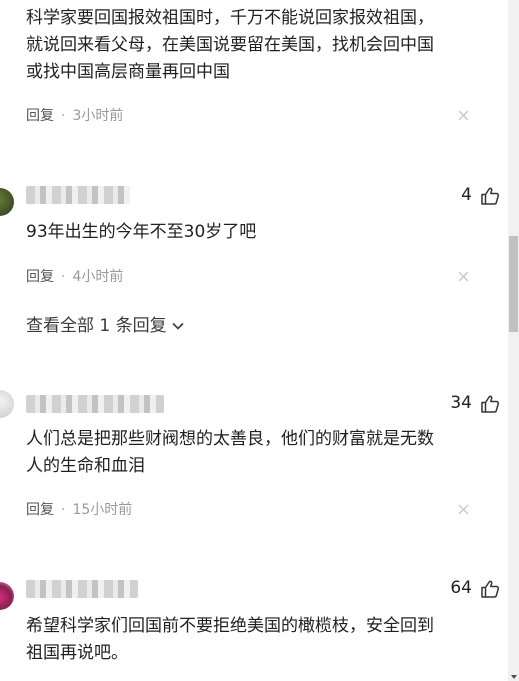 The width and height of the screenshot is (519, 681). Describe the element at coordinates (98, 277) in the screenshot. I see `comment-time: 4小时前` at that location.